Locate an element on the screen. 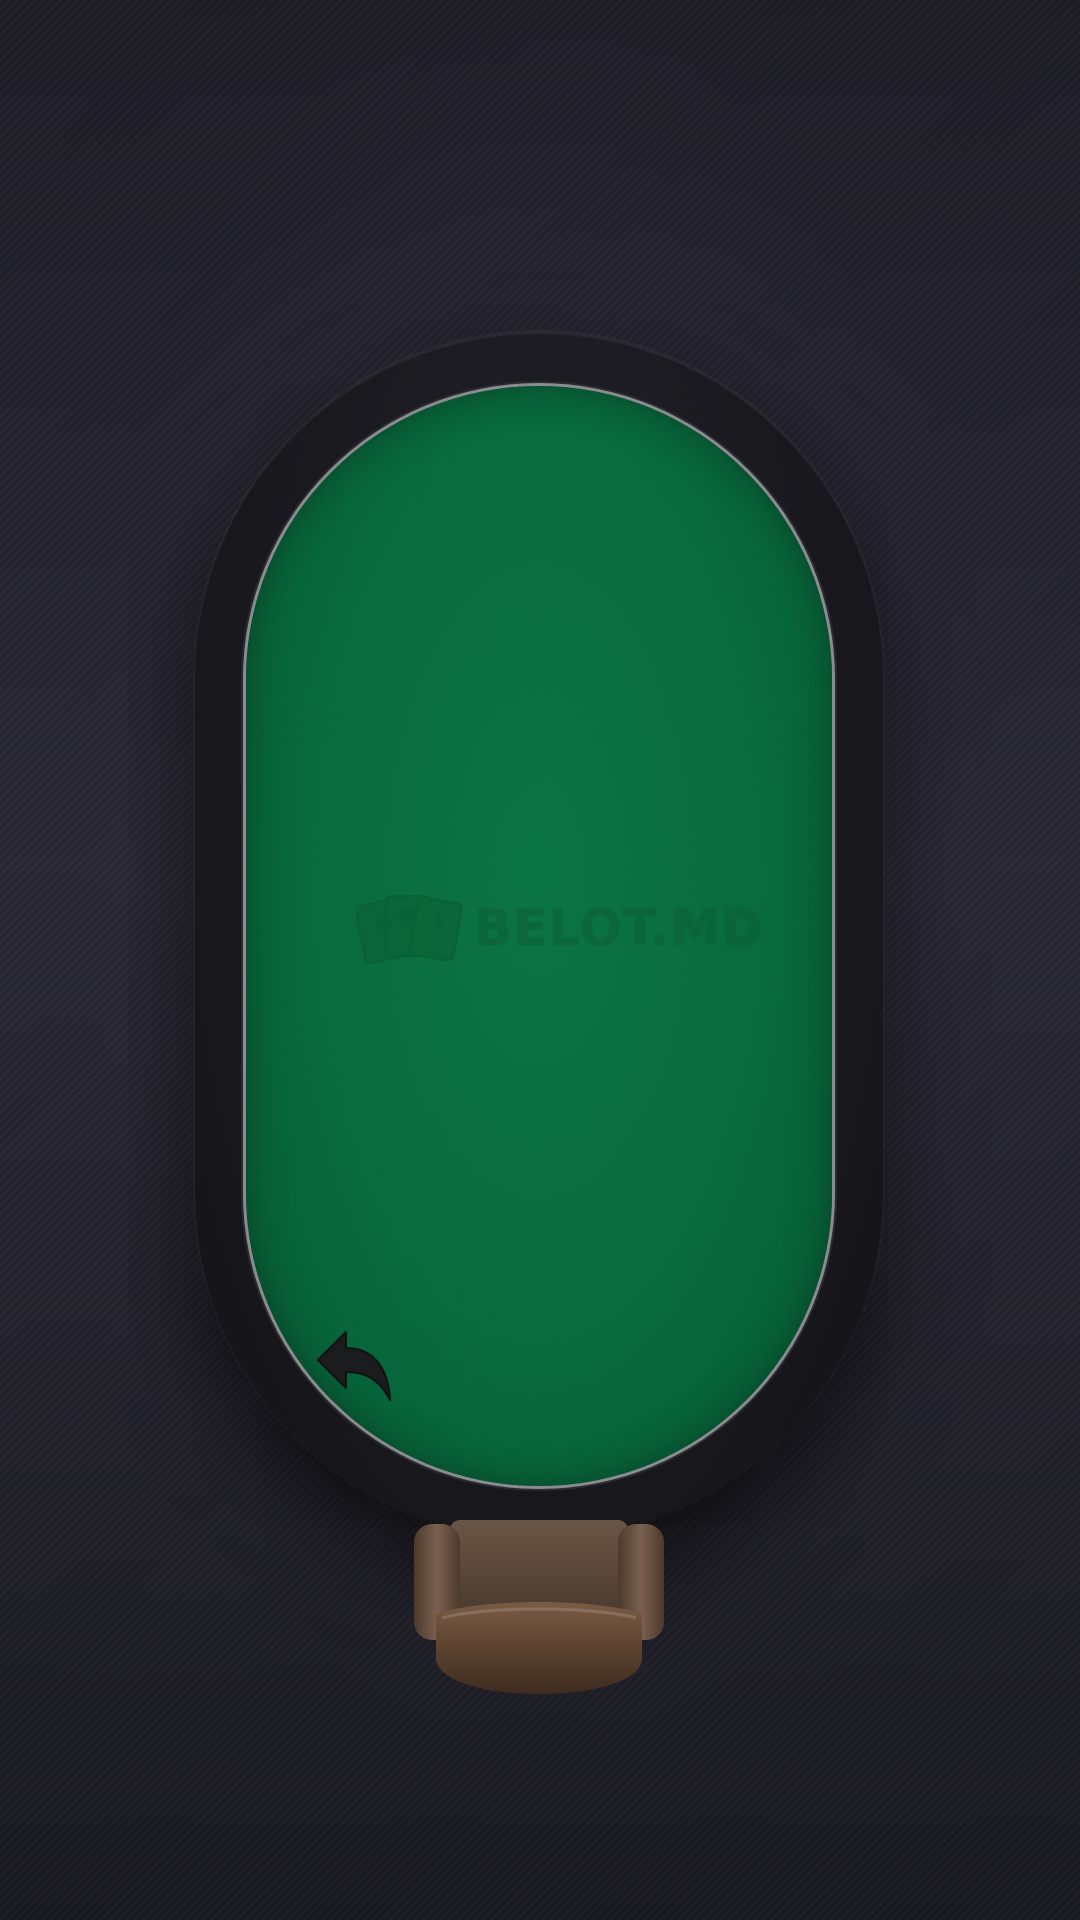  back-arrow-icon is located at coordinates (354, 1366).